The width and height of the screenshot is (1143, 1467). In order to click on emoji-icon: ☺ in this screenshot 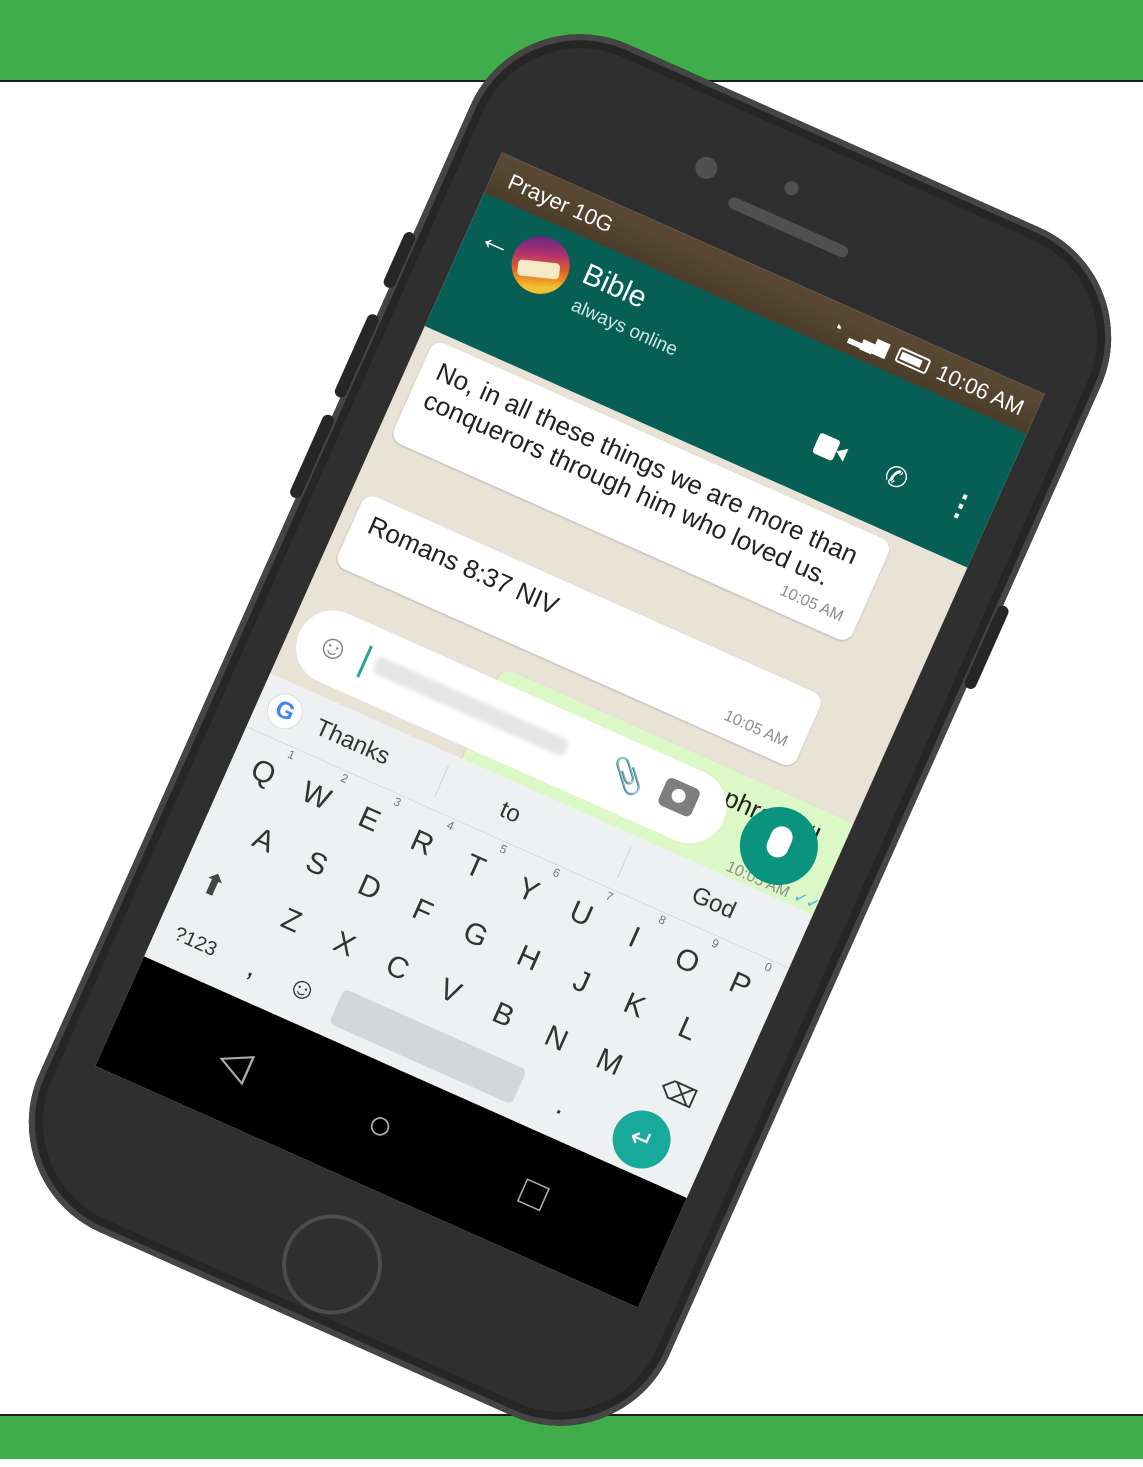, I will do `click(333, 648)`.